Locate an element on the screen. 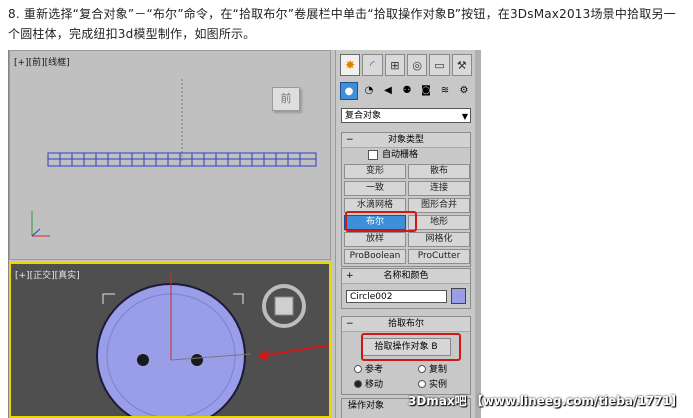  utilities-tab: ⚒ is located at coordinates (461, 65).